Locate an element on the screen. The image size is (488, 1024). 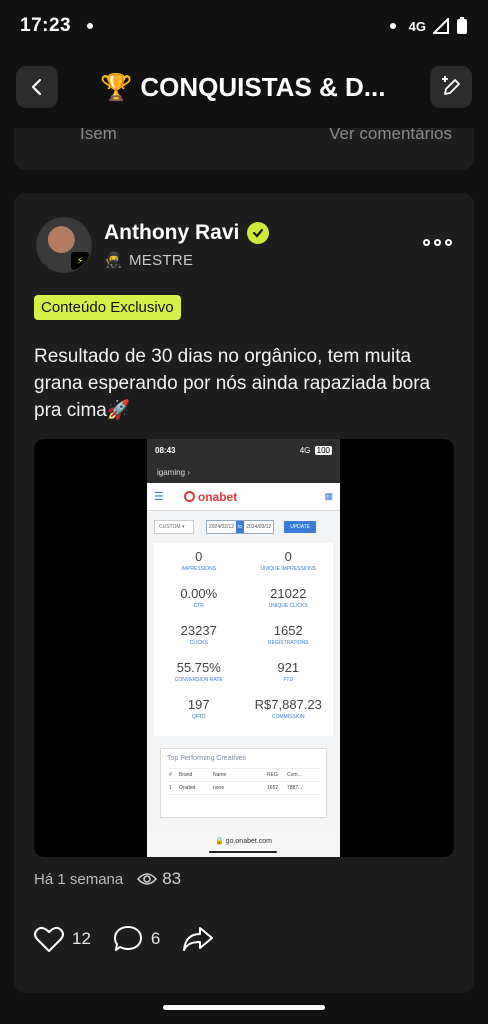
notification-dot-icon is located at coordinates (90, 26).